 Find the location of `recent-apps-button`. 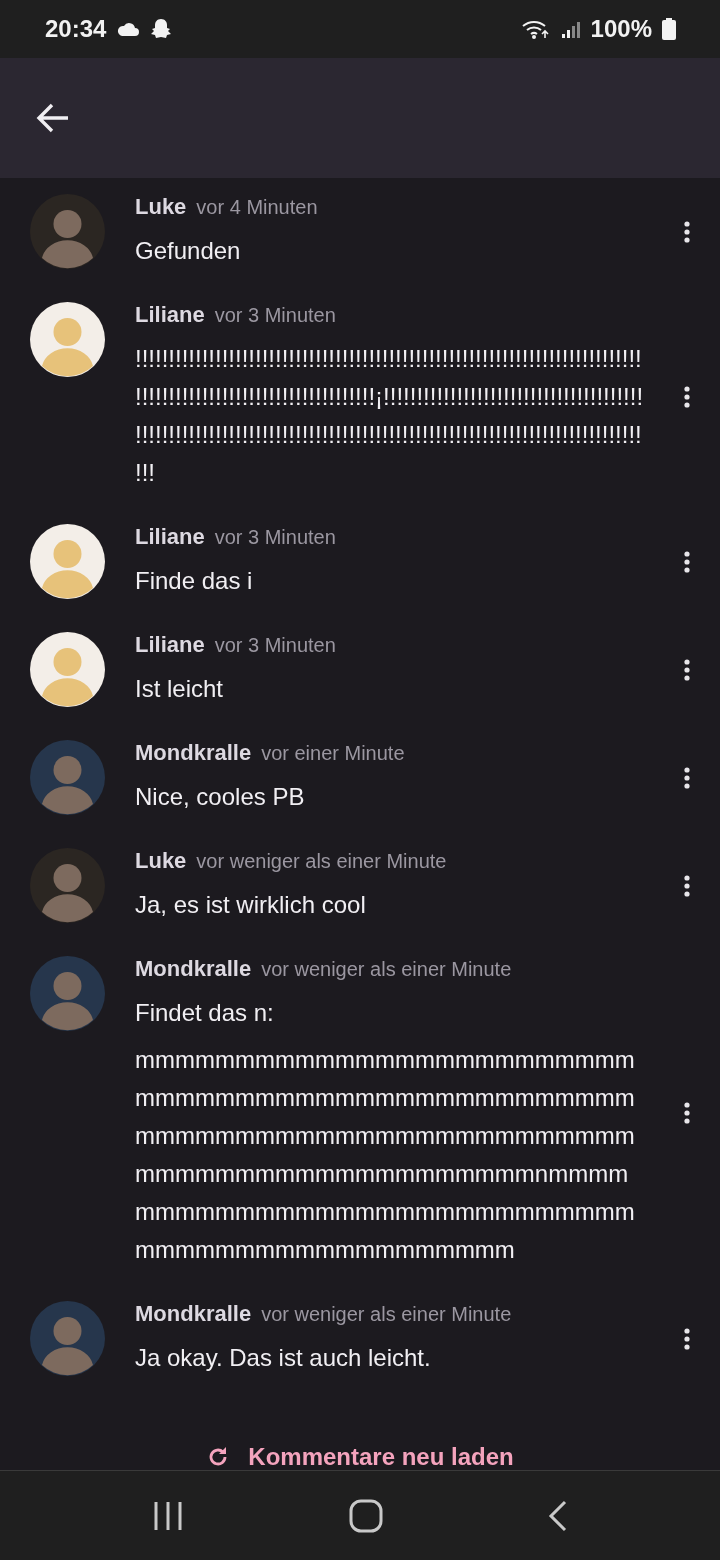

recent-apps-button is located at coordinates (168, 1515).